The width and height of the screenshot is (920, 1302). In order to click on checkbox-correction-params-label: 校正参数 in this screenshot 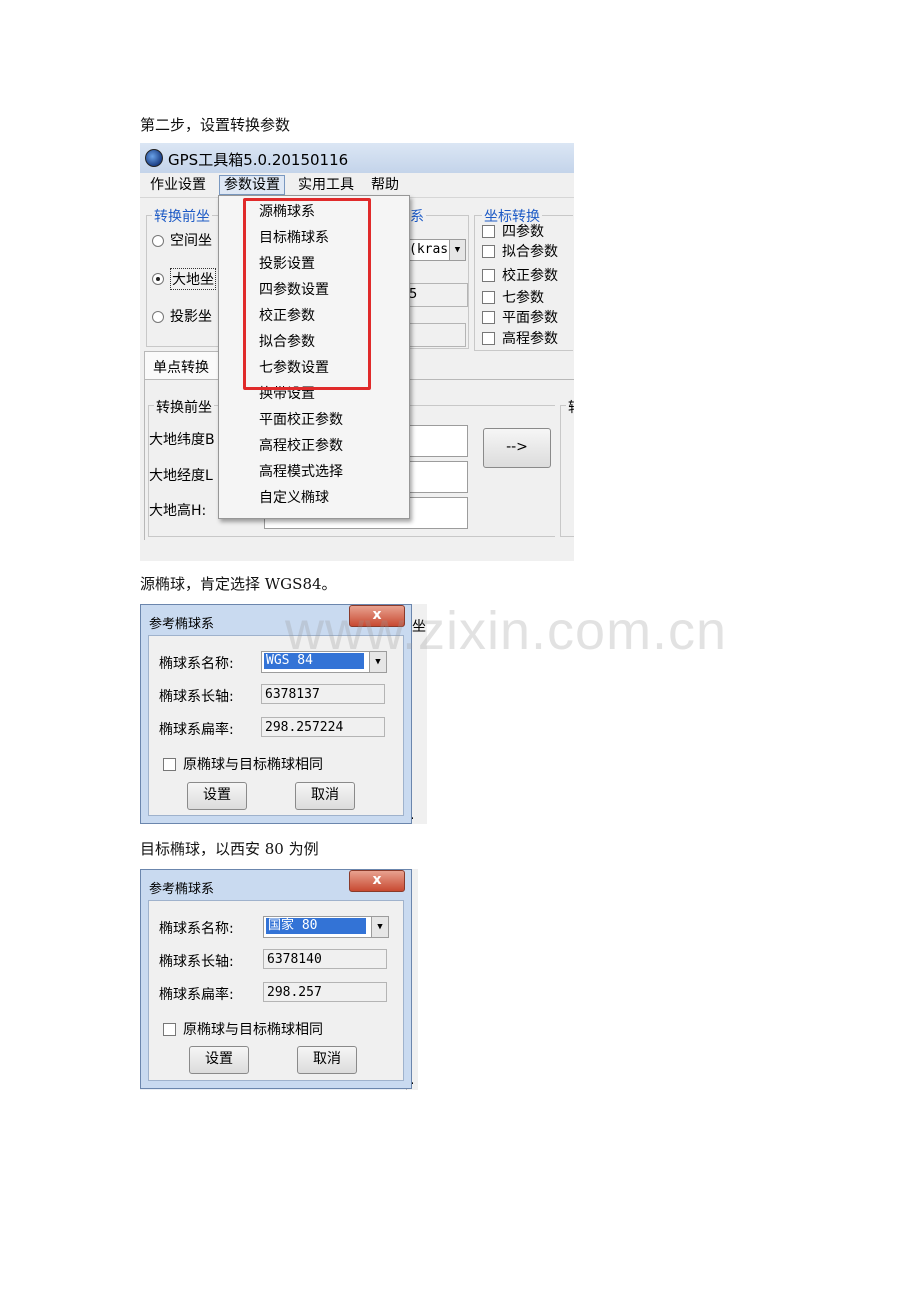, I will do `click(530, 276)`.